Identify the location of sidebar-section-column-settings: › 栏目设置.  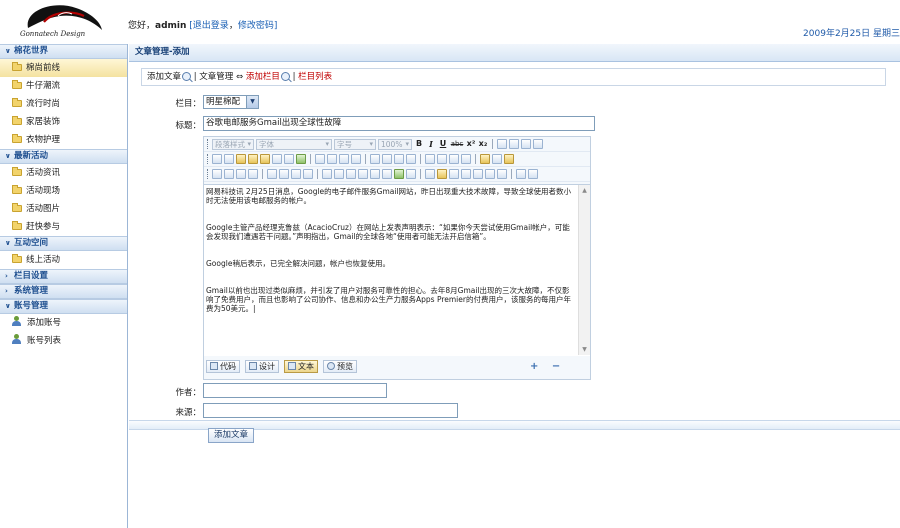
(63, 276).